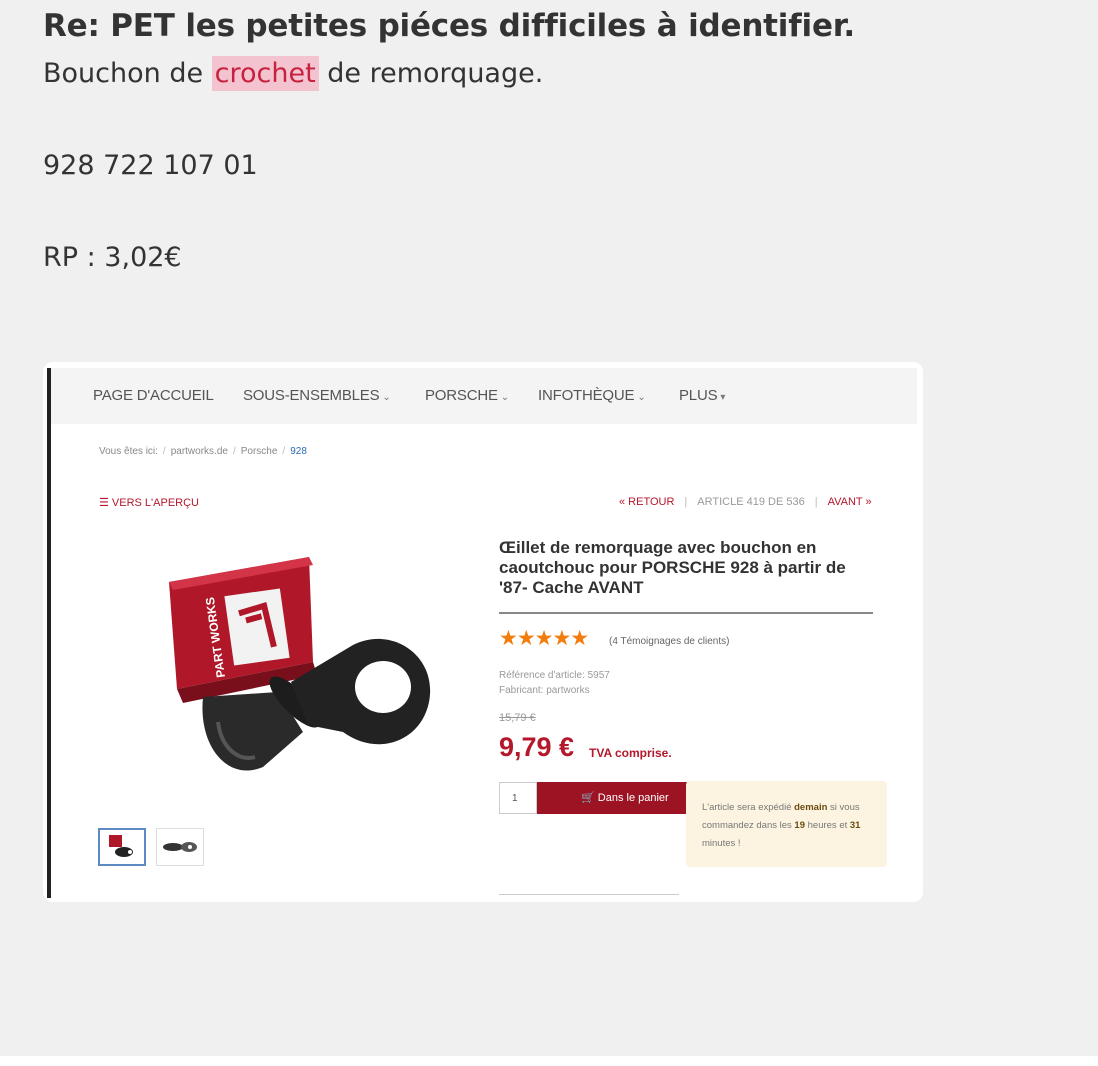 Image resolution: width=1098 pixels, height=1066 pixels. What do you see at coordinates (811, 807) in the screenshot?
I see `ship-day: demain` at bounding box center [811, 807].